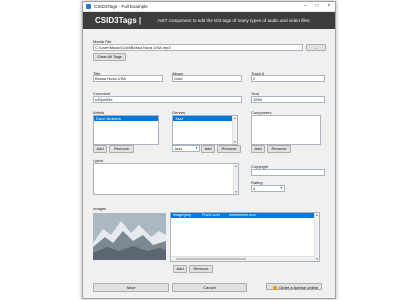 This screenshot has width=420, height=300. I want to click on images-label: Images, so click(100, 208).